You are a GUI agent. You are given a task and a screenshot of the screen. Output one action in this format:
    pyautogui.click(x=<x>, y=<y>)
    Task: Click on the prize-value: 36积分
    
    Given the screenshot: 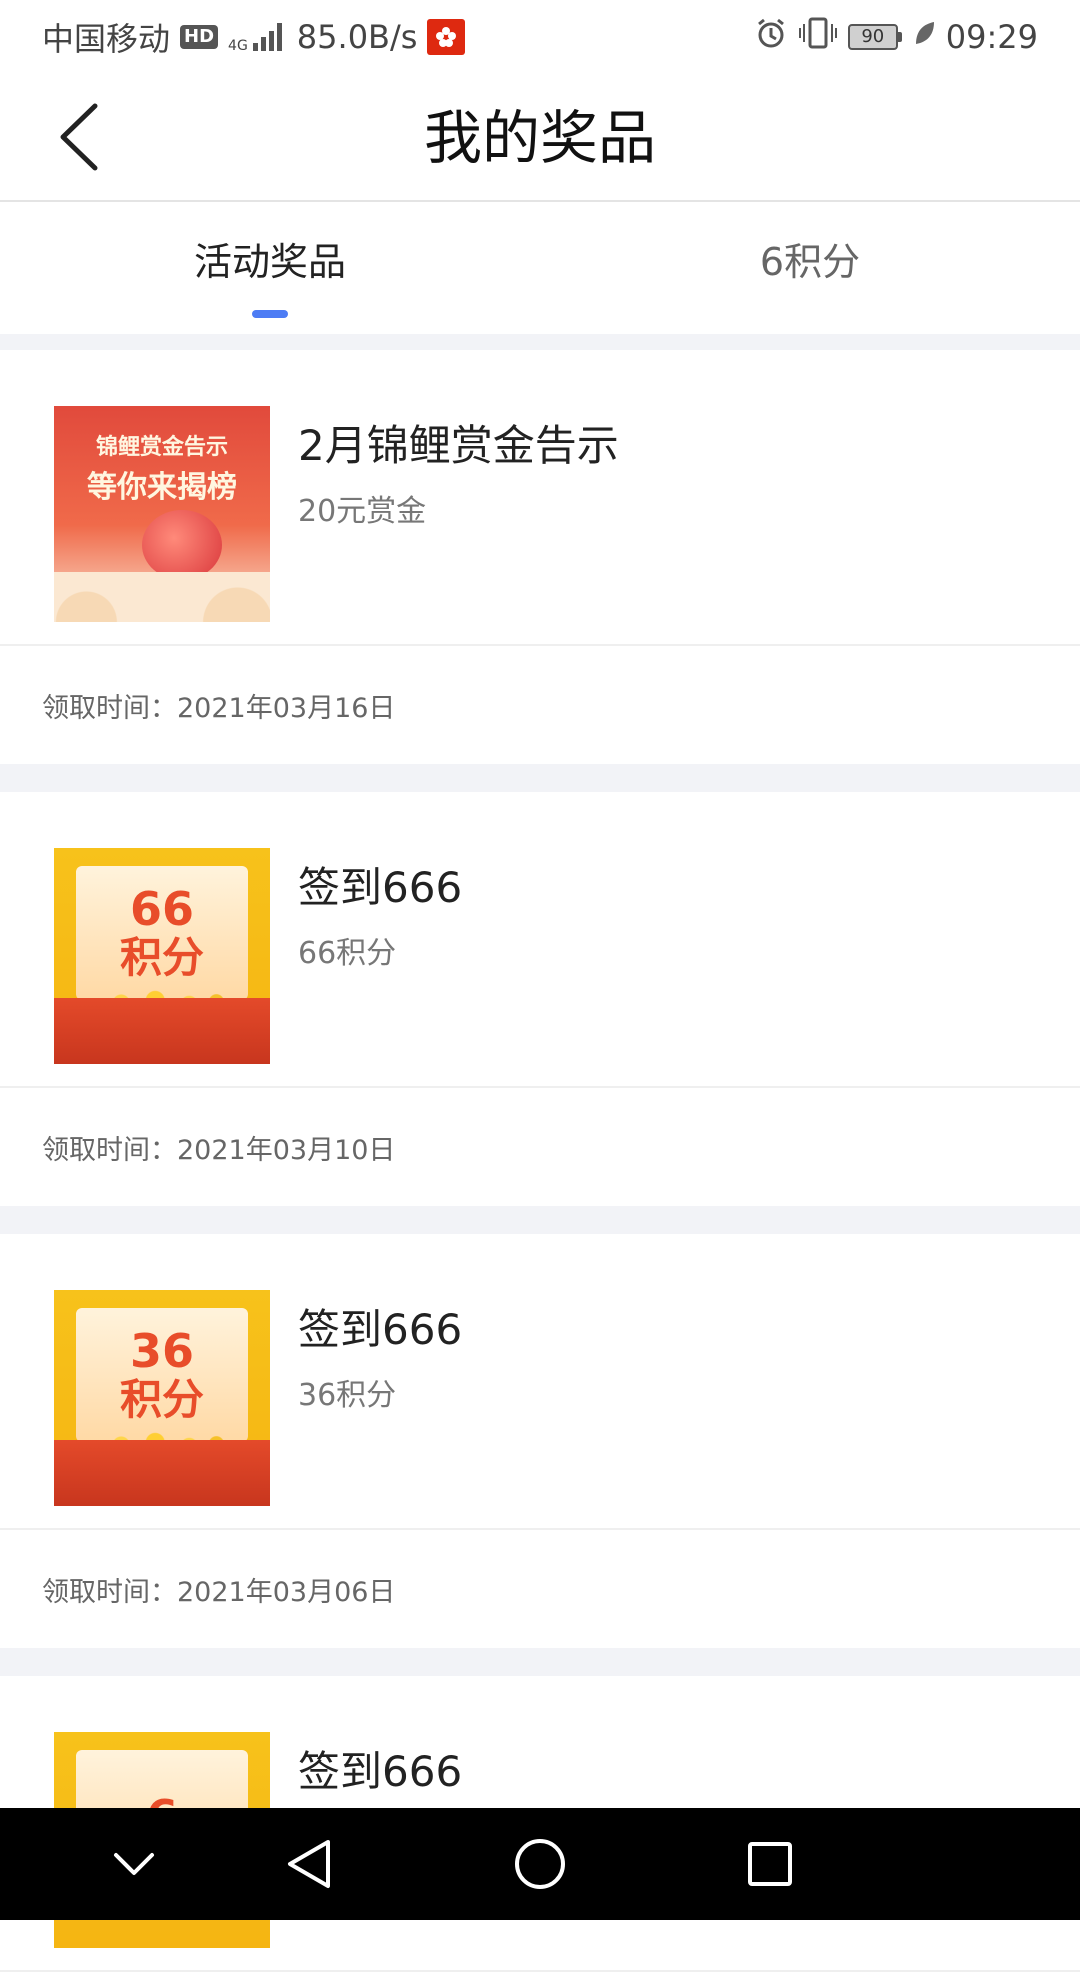 What is the action you would take?
    pyautogui.click(x=347, y=1395)
    